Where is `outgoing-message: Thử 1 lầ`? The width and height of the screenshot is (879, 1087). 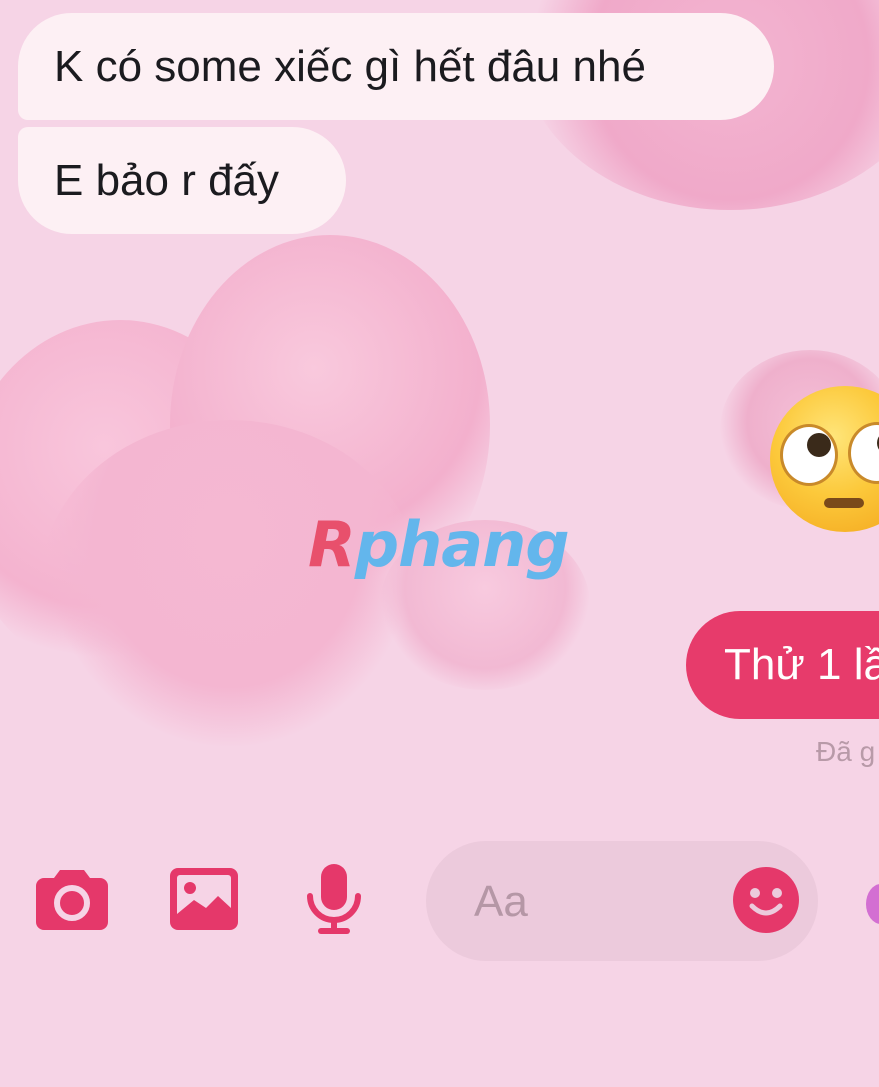 outgoing-message: Thử 1 lầ is located at coordinates (782, 665).